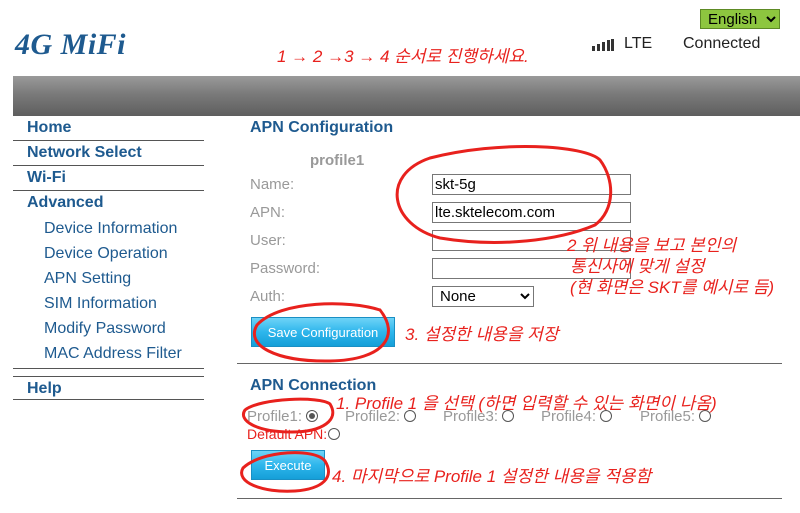 The image size is (800, 513). What do you see at coordinates (108, 178) in the screenshot?
I see `sidebar-item-wifi: Wi-Fi` at bounding box center [108, 178].